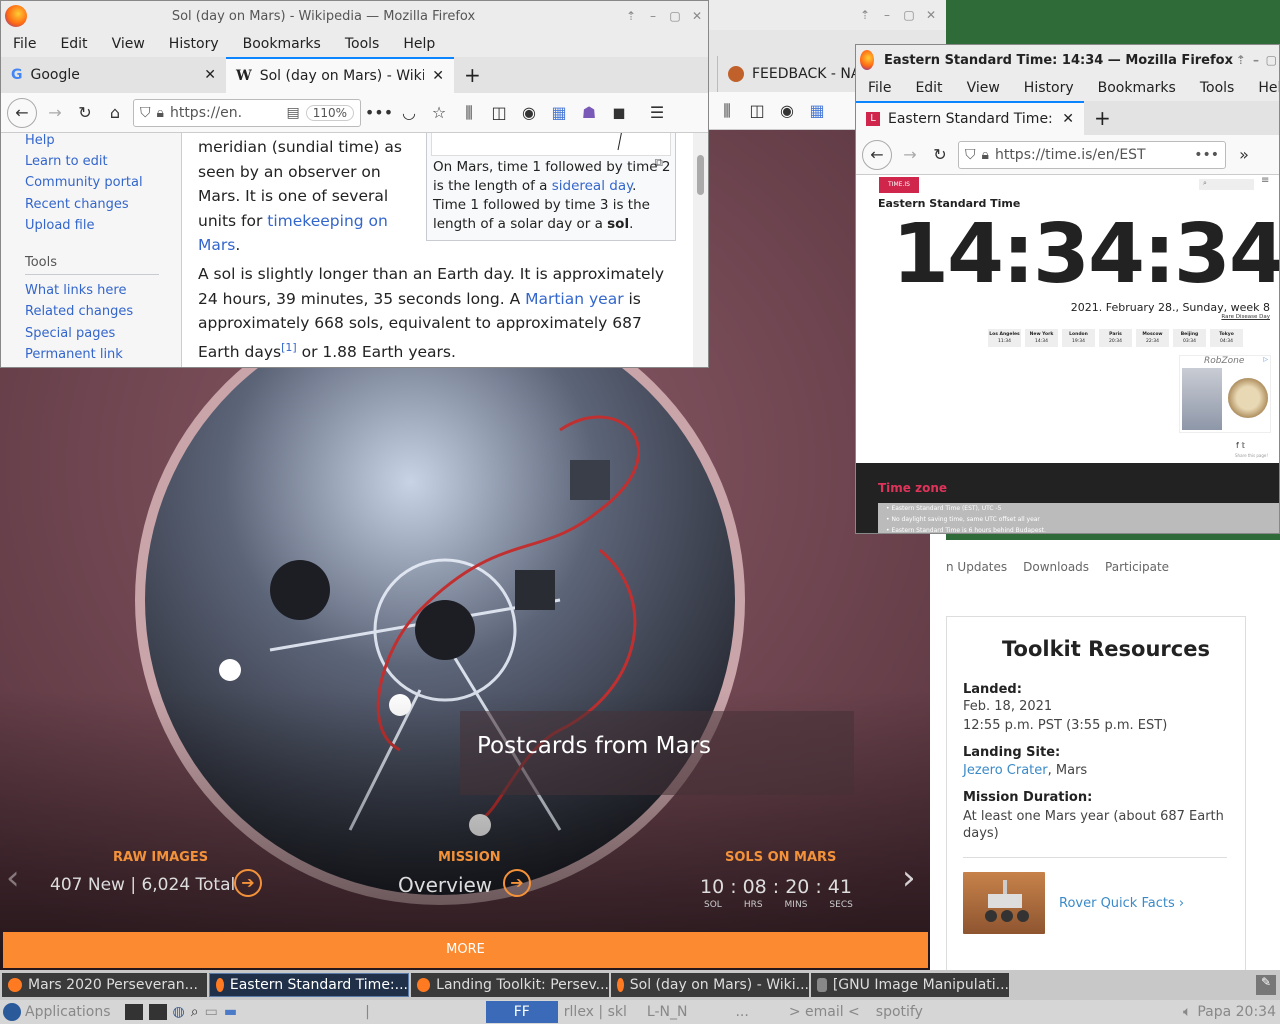 This screenshot has height=1024, width=1280. Describe the element at coordinates (574, 299) in the screenshot. I see `martian-year-link: Martian year` at that location.